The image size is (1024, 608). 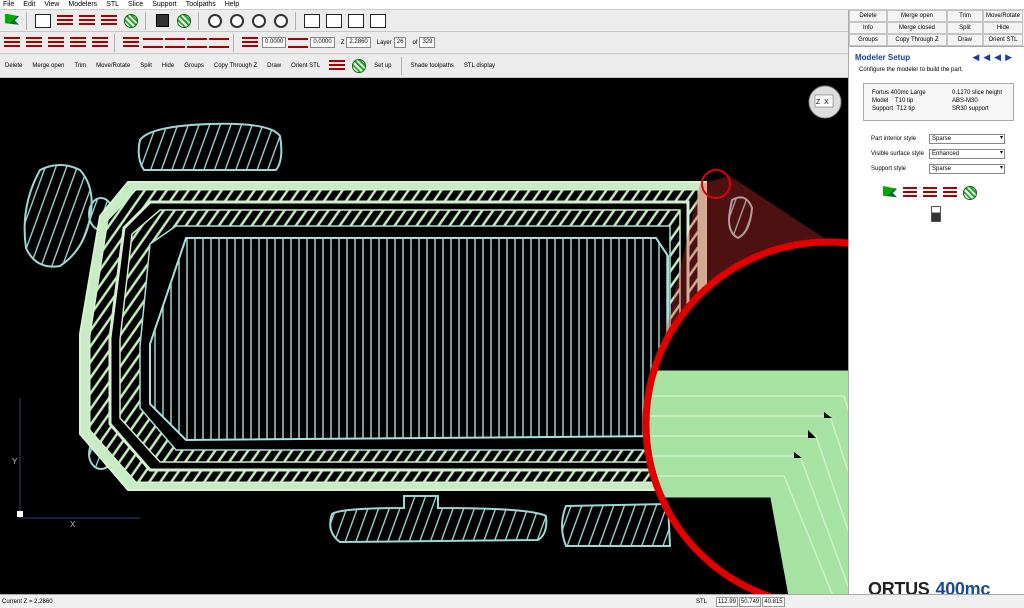 I want to click on cmd-trim: Trim, so click(x=965, y=16).